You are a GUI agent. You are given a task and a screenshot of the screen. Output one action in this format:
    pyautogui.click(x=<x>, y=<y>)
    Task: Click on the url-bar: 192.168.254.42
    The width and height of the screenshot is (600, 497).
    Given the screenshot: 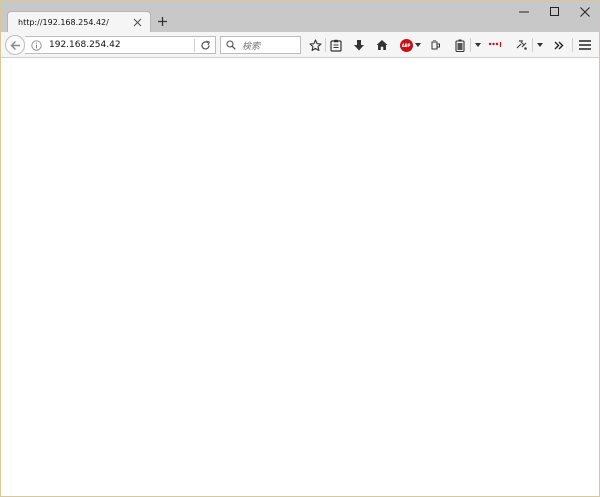 What is the action you would take?
    pyautogui.click(x=120, y=45)
    